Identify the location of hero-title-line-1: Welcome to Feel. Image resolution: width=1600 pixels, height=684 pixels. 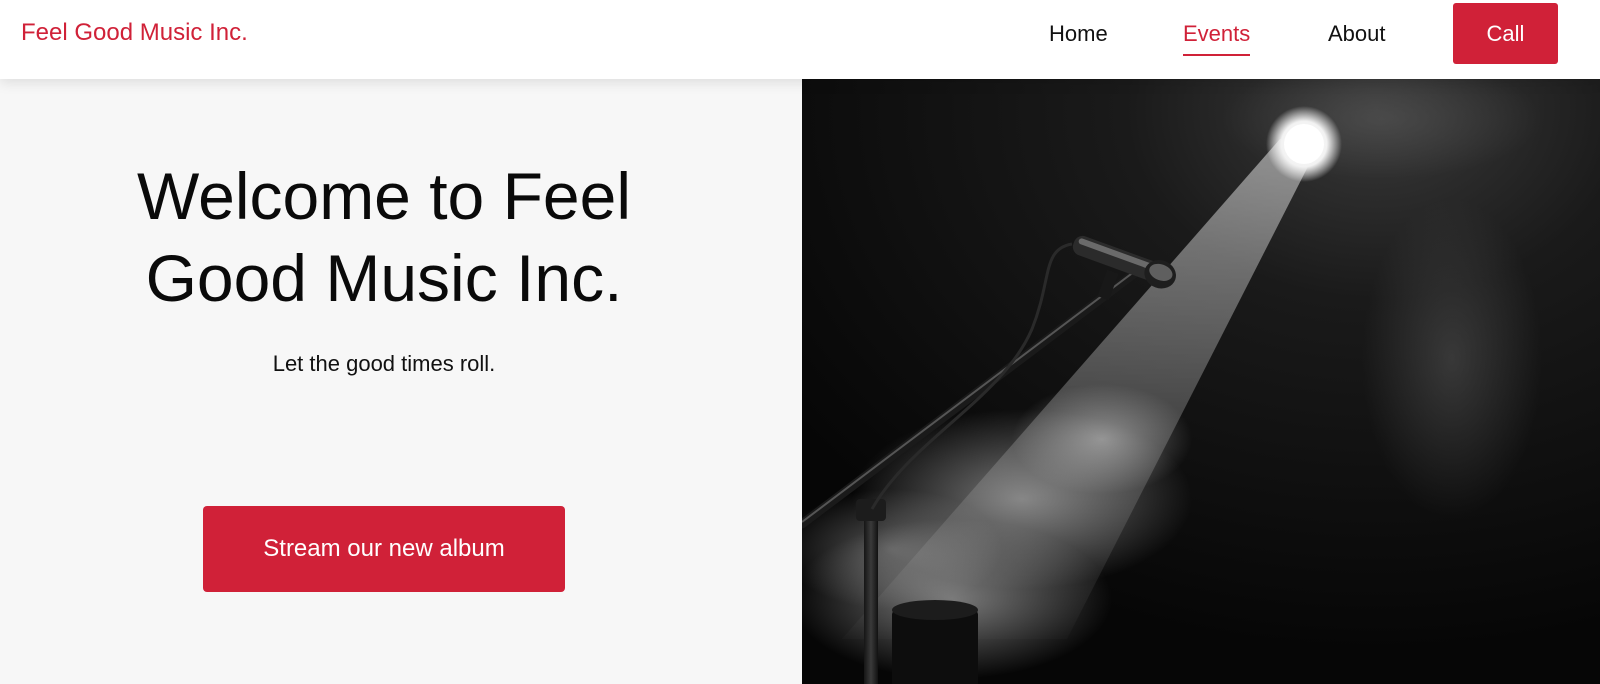
(384, 196).